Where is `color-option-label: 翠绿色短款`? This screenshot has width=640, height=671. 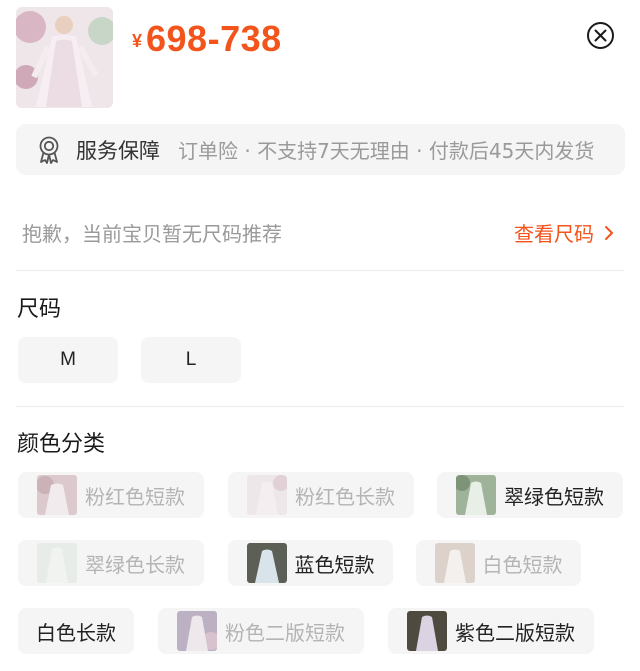 color-option-label: 翠绿色短款 is located at coordinates (554, 496).